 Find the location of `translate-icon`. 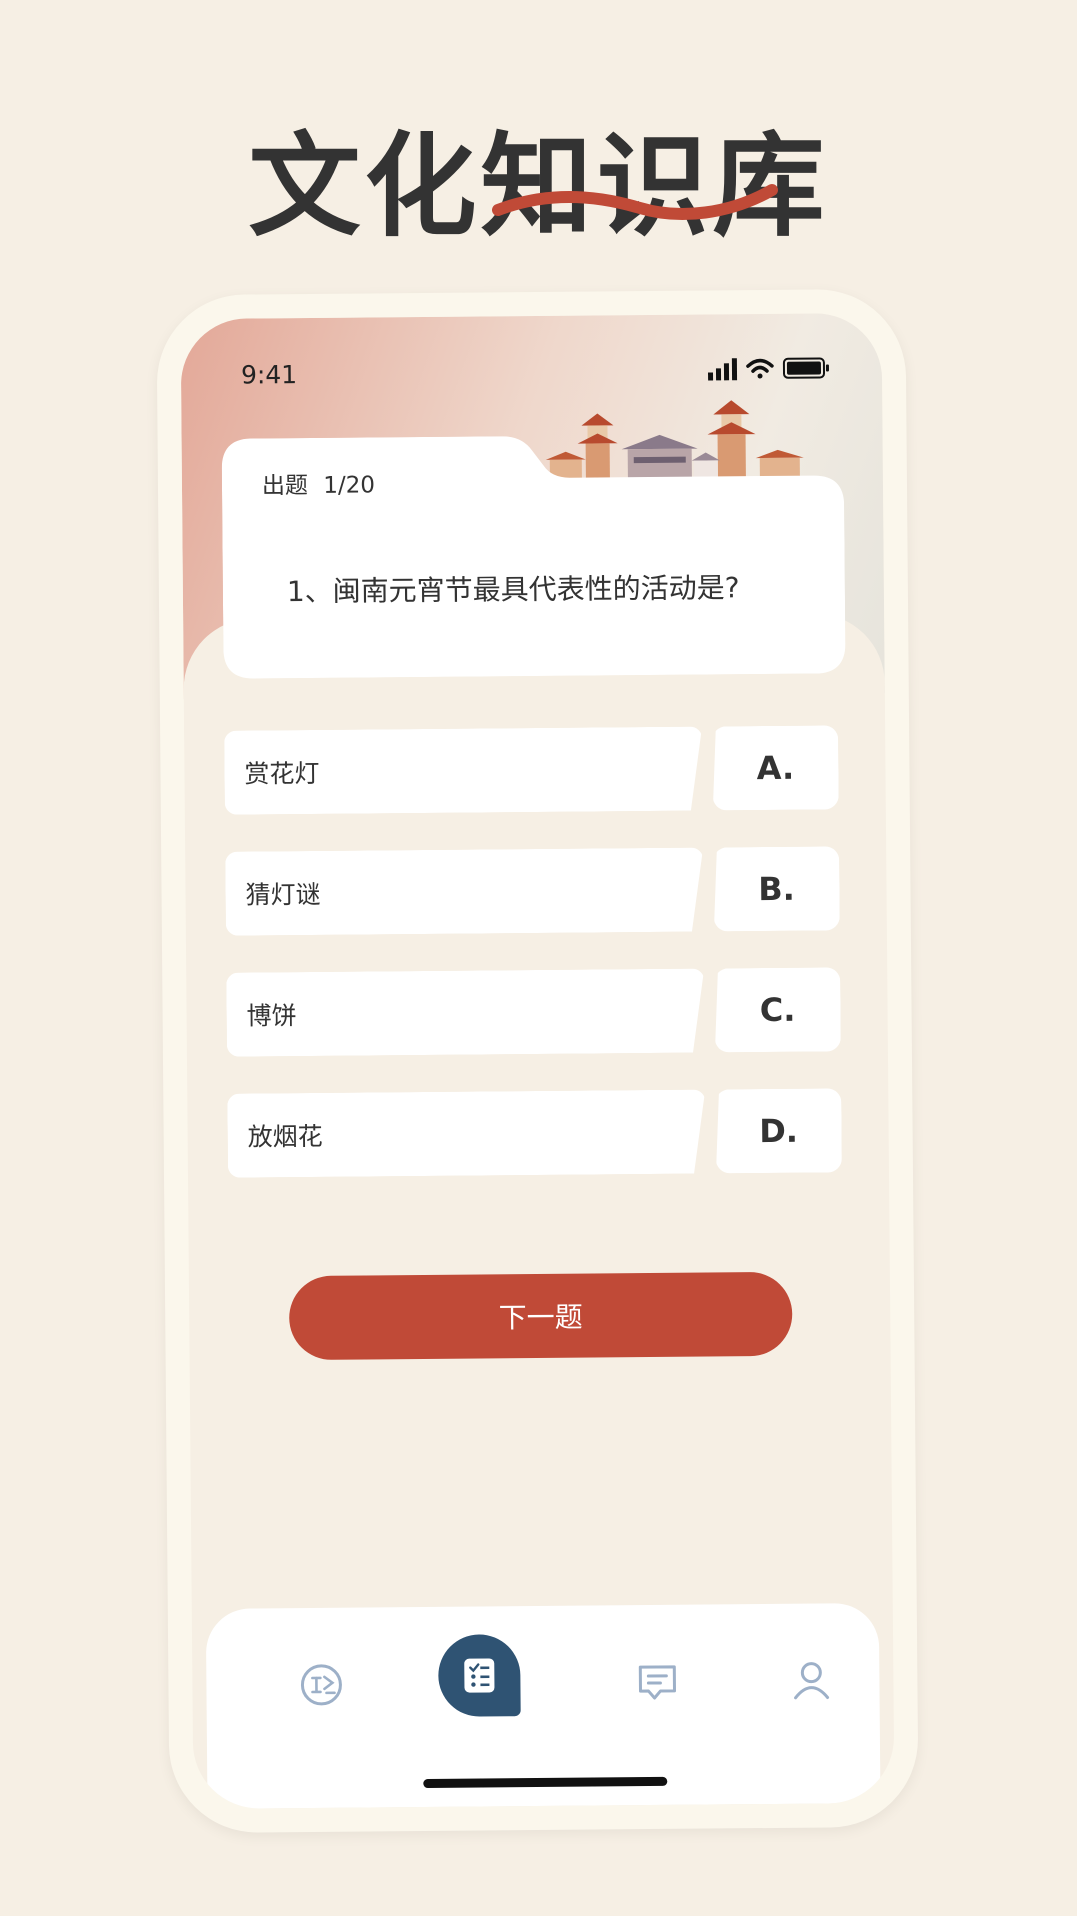

translate-icon is located at coordinates (321, 1685).